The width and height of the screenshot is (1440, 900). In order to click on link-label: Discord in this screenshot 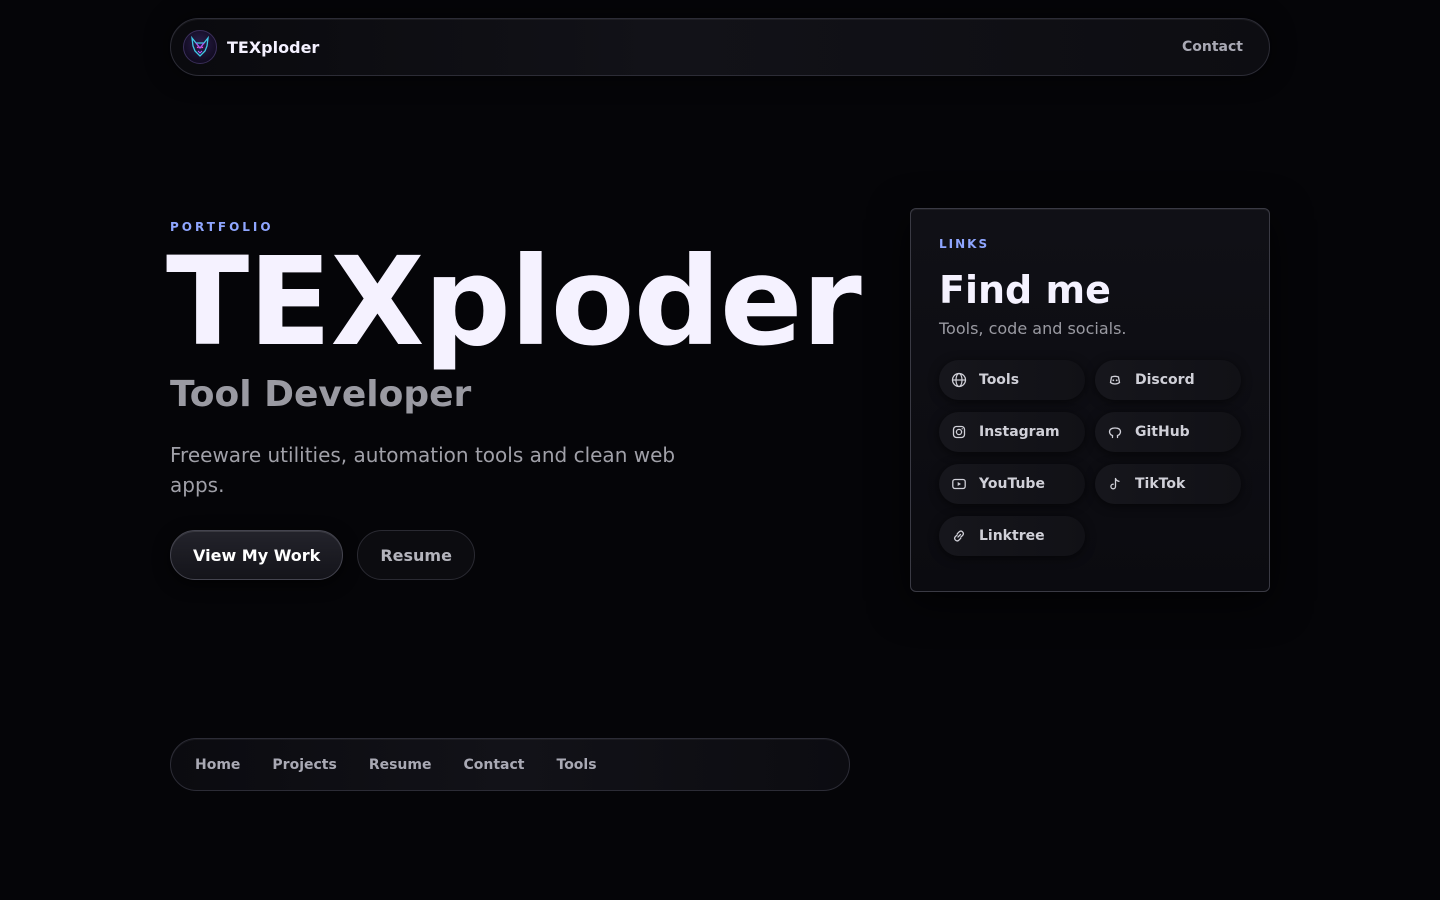, I will do `click(1165, 379)`.